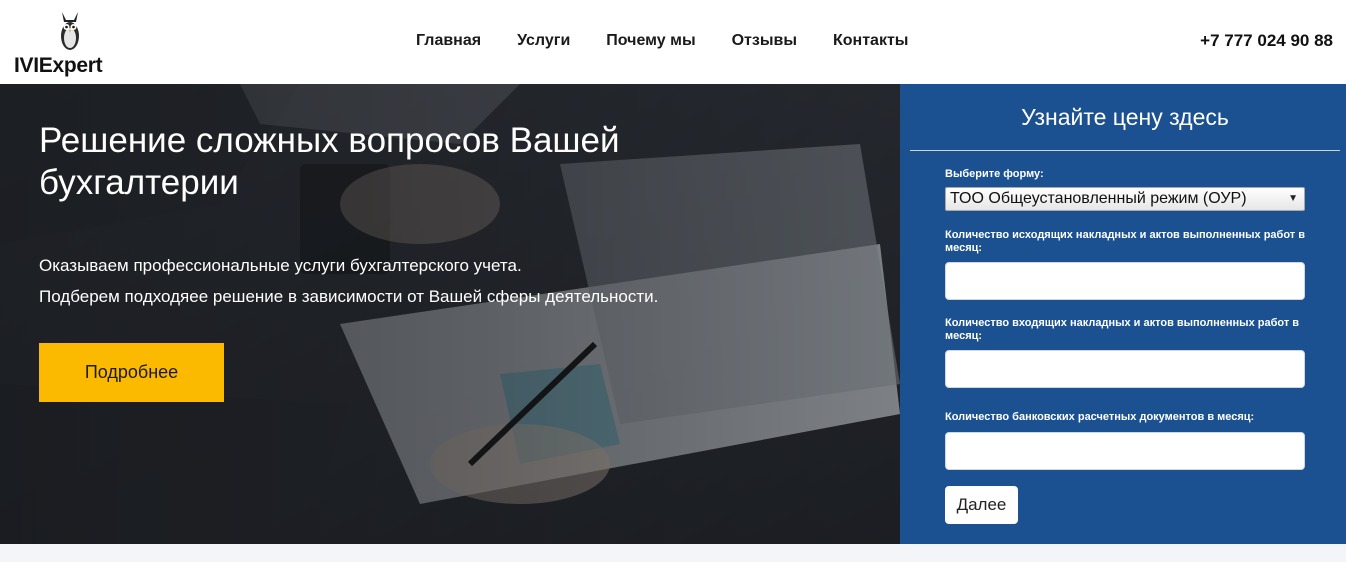  Describe the element at coordinates (994, 174) in the screenshot. I see `select-label: Выберите форму:` at that location.